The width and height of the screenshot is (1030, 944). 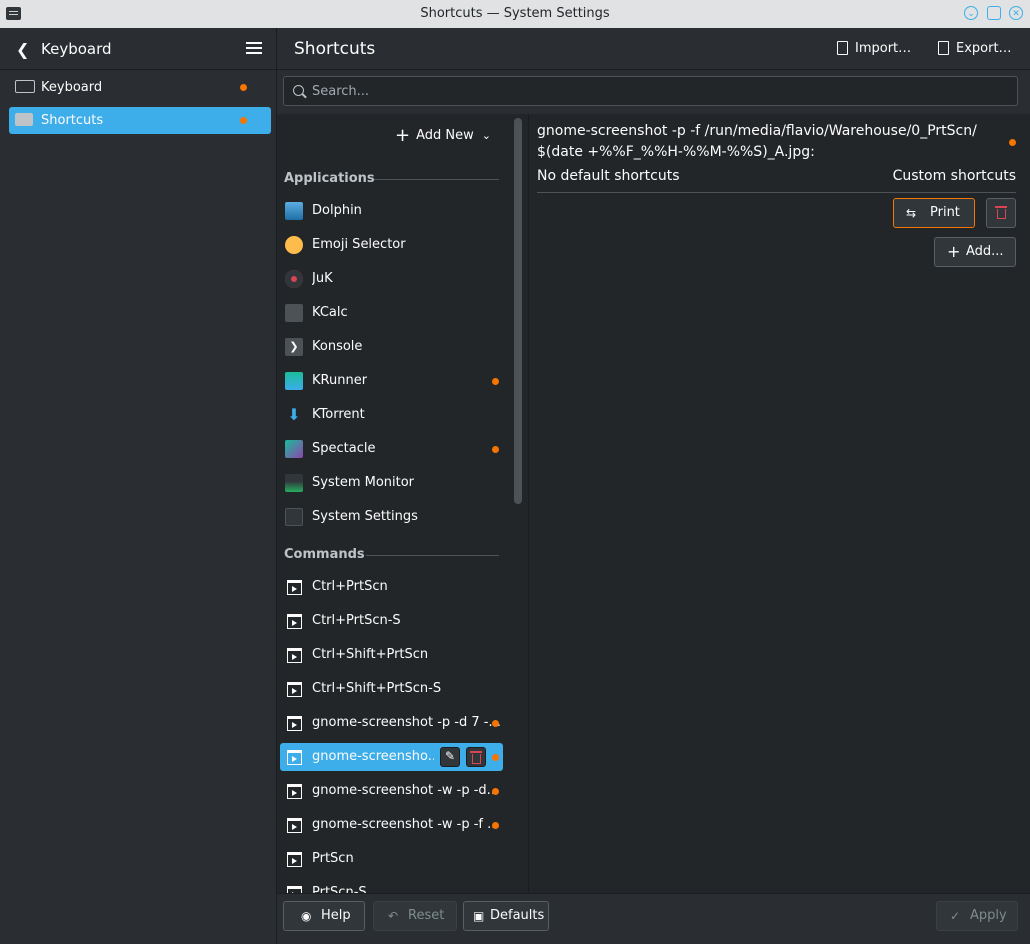 What do you see at coordinates (393, 916) in the screenshot?
I see `undo-icon: ↶` at bounding box center [393, 916].